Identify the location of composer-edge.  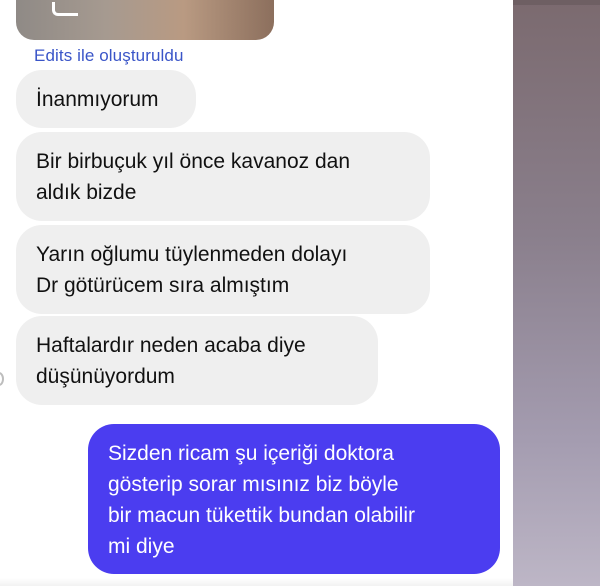
(256, 582).